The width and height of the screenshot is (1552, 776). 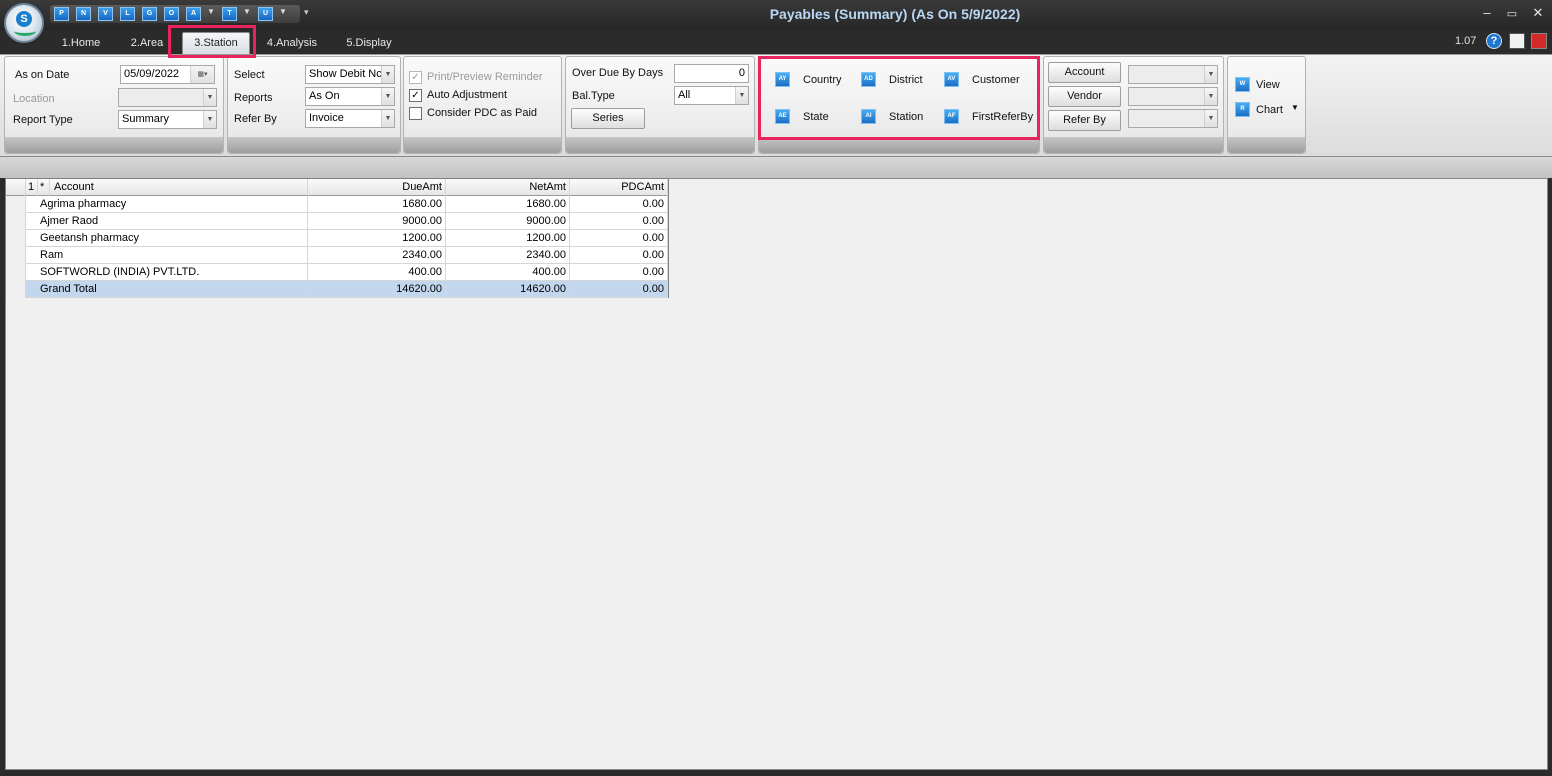 I want to click on tab-analysis: 4.Analysis, so click(x=292, y=43).